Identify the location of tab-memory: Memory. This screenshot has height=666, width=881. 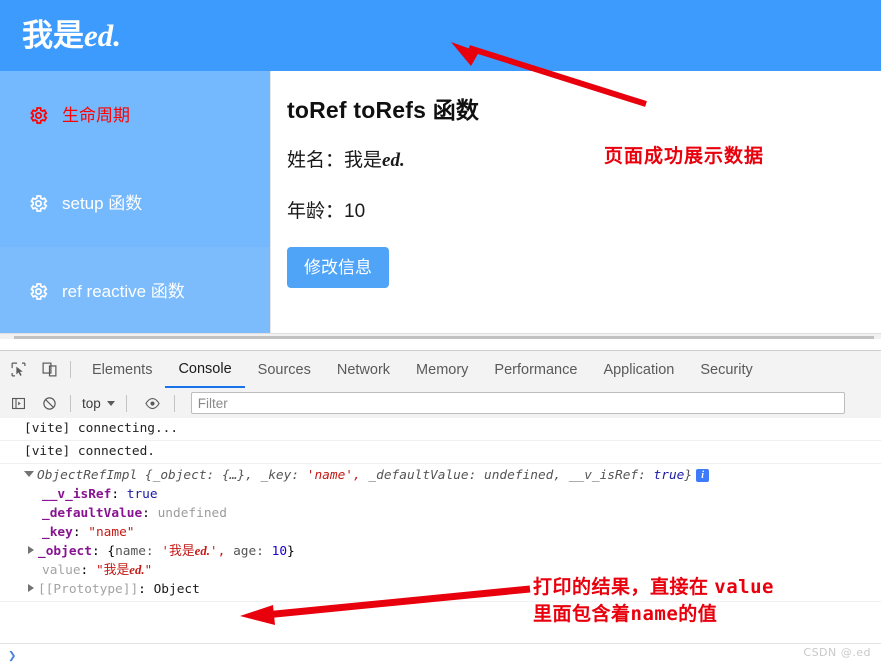
(442, 369).